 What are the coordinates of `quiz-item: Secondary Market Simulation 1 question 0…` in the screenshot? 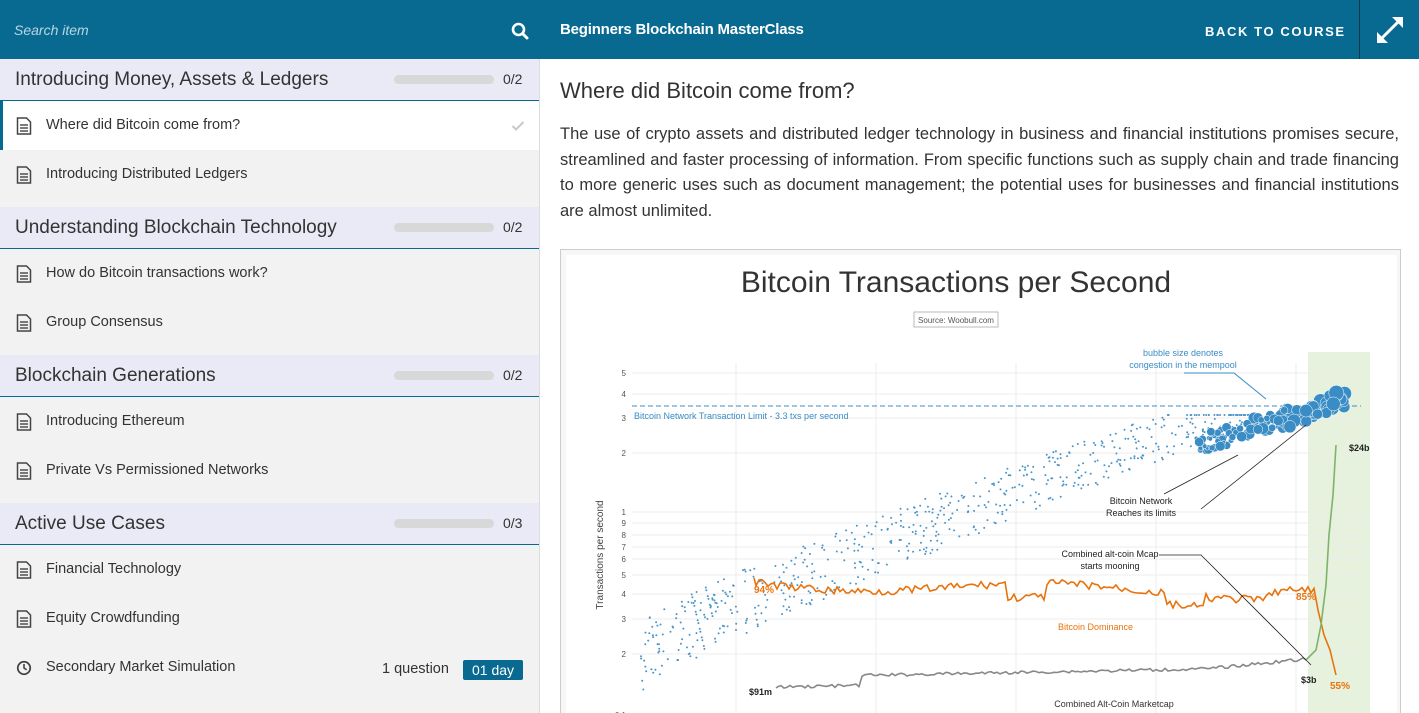 It's located at (269, 667).